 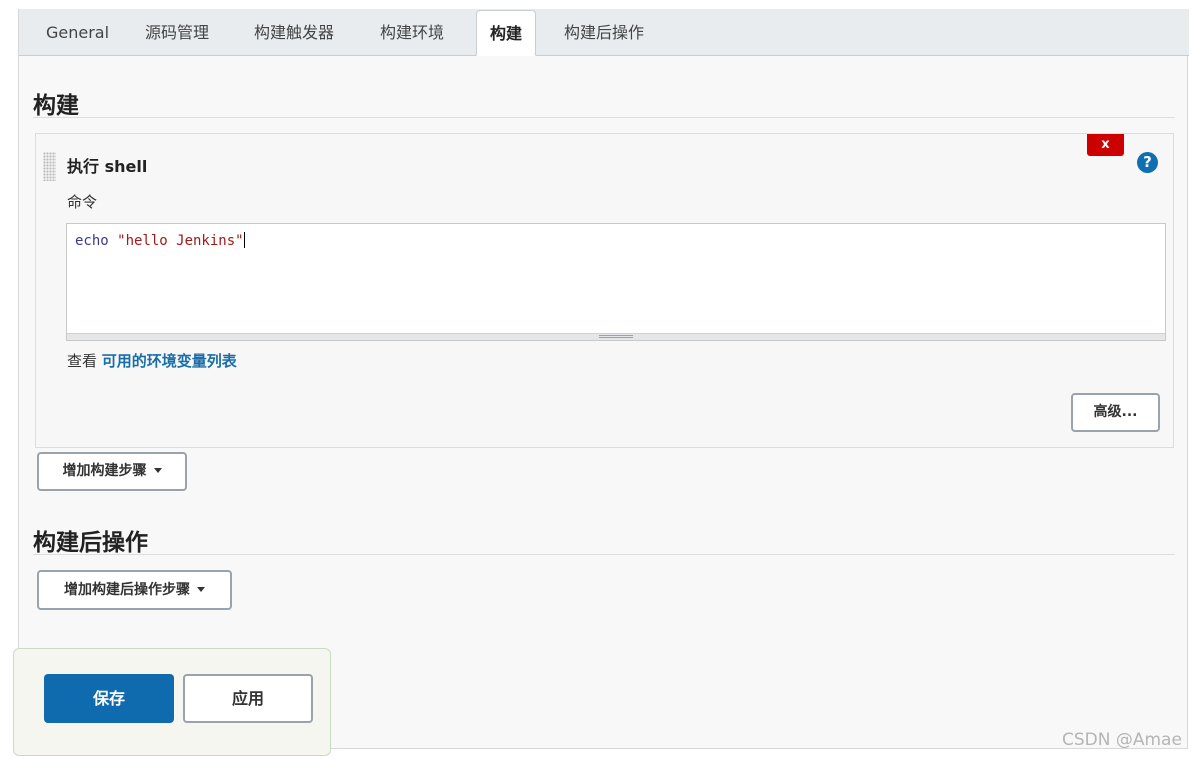 I want to click on apply-button: 应用, so click(x=248, y=698).